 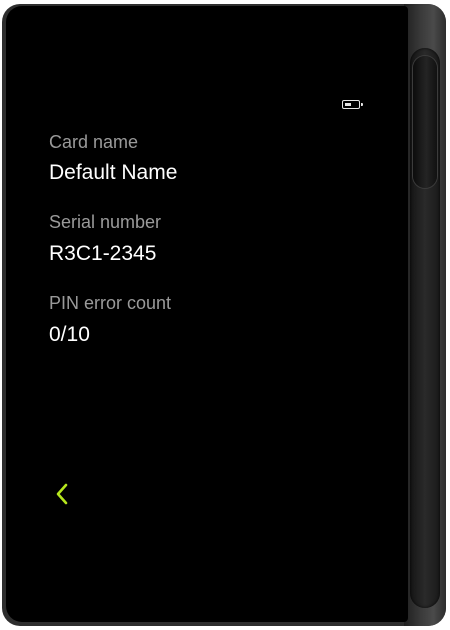 I want to click on back-button, so click(x=63, y=494).